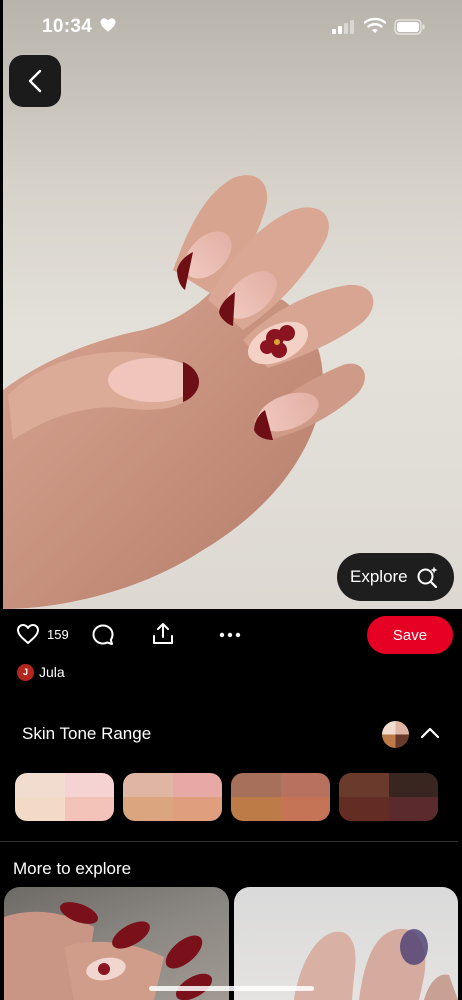  I want to click on wifi-icon, so click(375, 25).